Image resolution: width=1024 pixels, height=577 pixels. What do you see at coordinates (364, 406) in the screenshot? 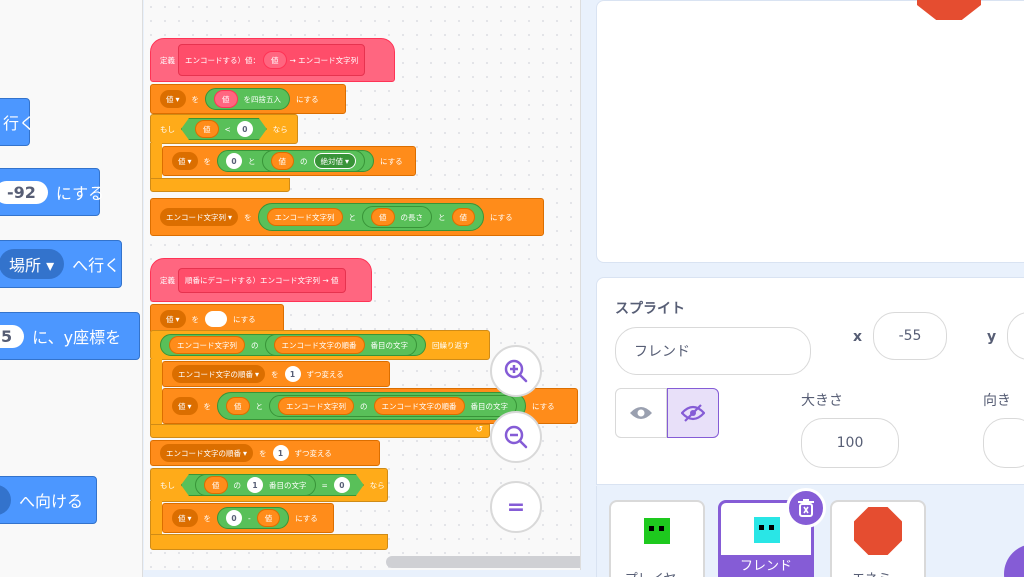
I see `letter-of-of: の` at bounding box center [364, 406].